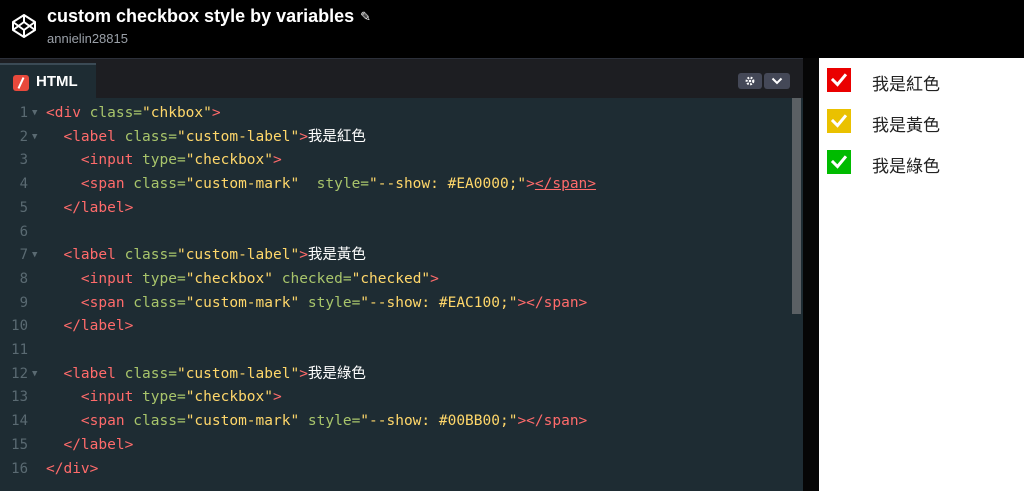 The height and width of the screenshot is (491, 1024). I want to click on code-line: 6, so click(395, 232).